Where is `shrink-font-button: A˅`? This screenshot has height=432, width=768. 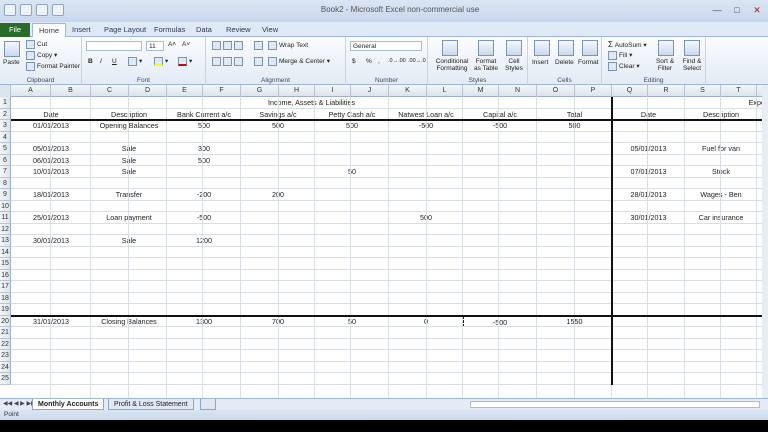
shrink-font-button: A˅ is located at coordinates (186, 44).